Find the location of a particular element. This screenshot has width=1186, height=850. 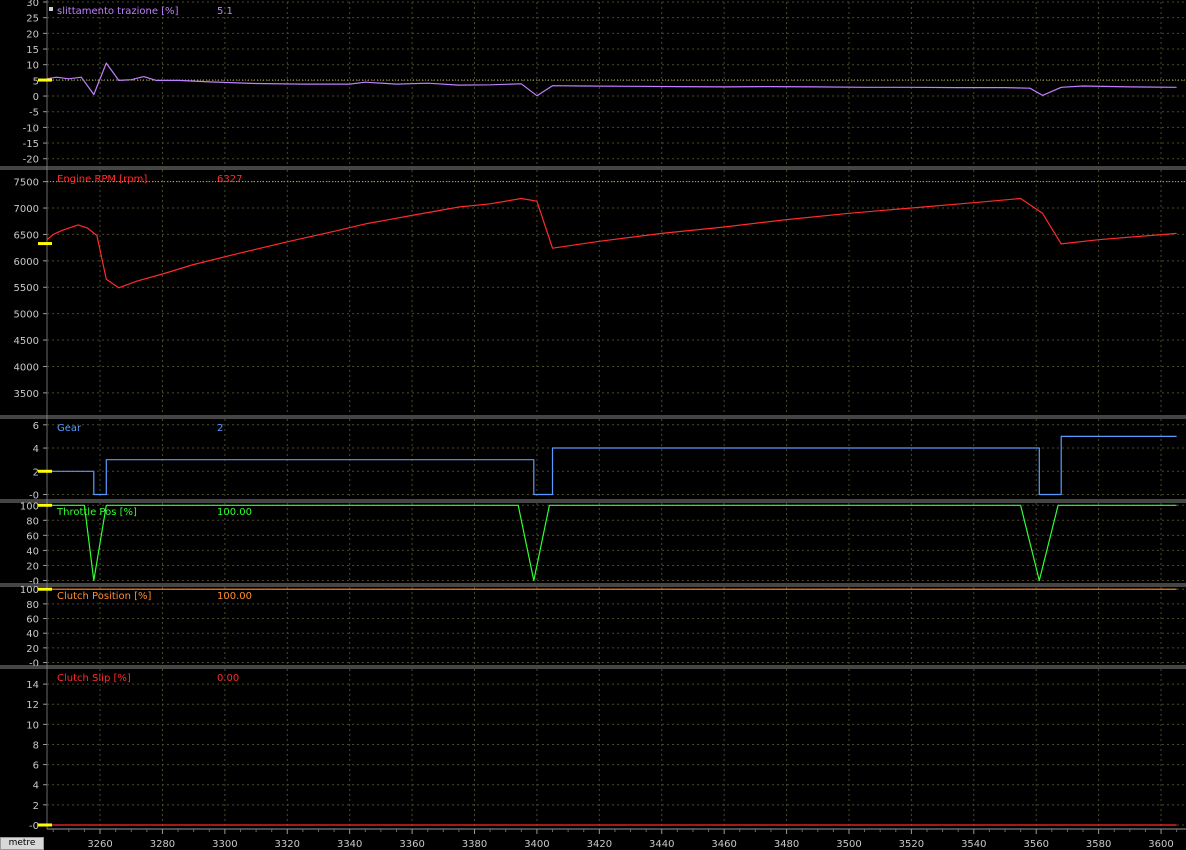

y-tick-label: -10 is located at coordinates (31, 128).